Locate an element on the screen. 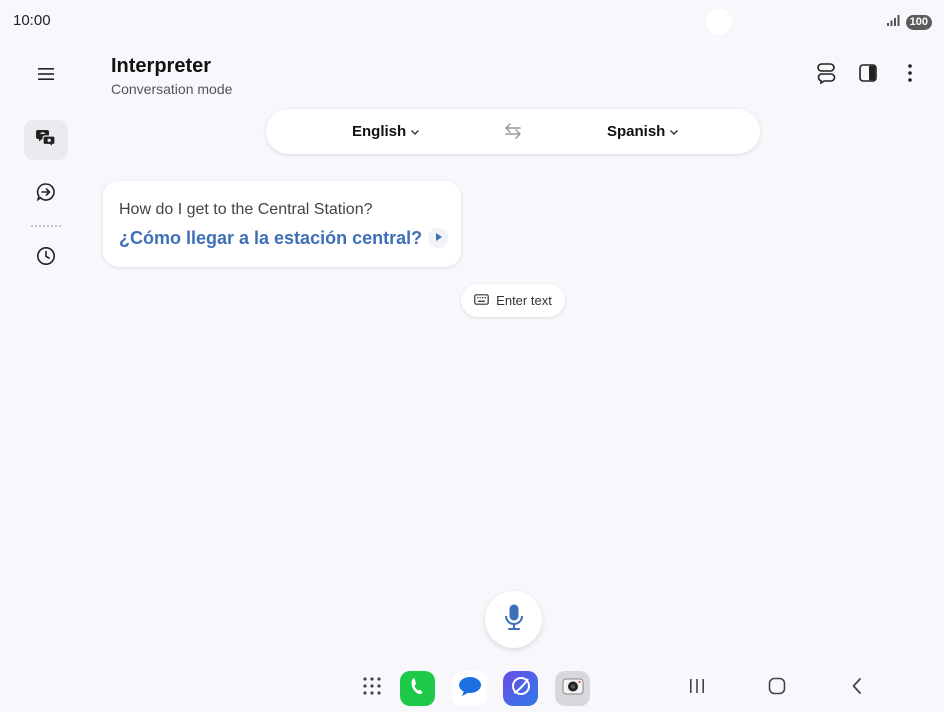  battery-indicator: 100 is located at coordinates (918, 22).